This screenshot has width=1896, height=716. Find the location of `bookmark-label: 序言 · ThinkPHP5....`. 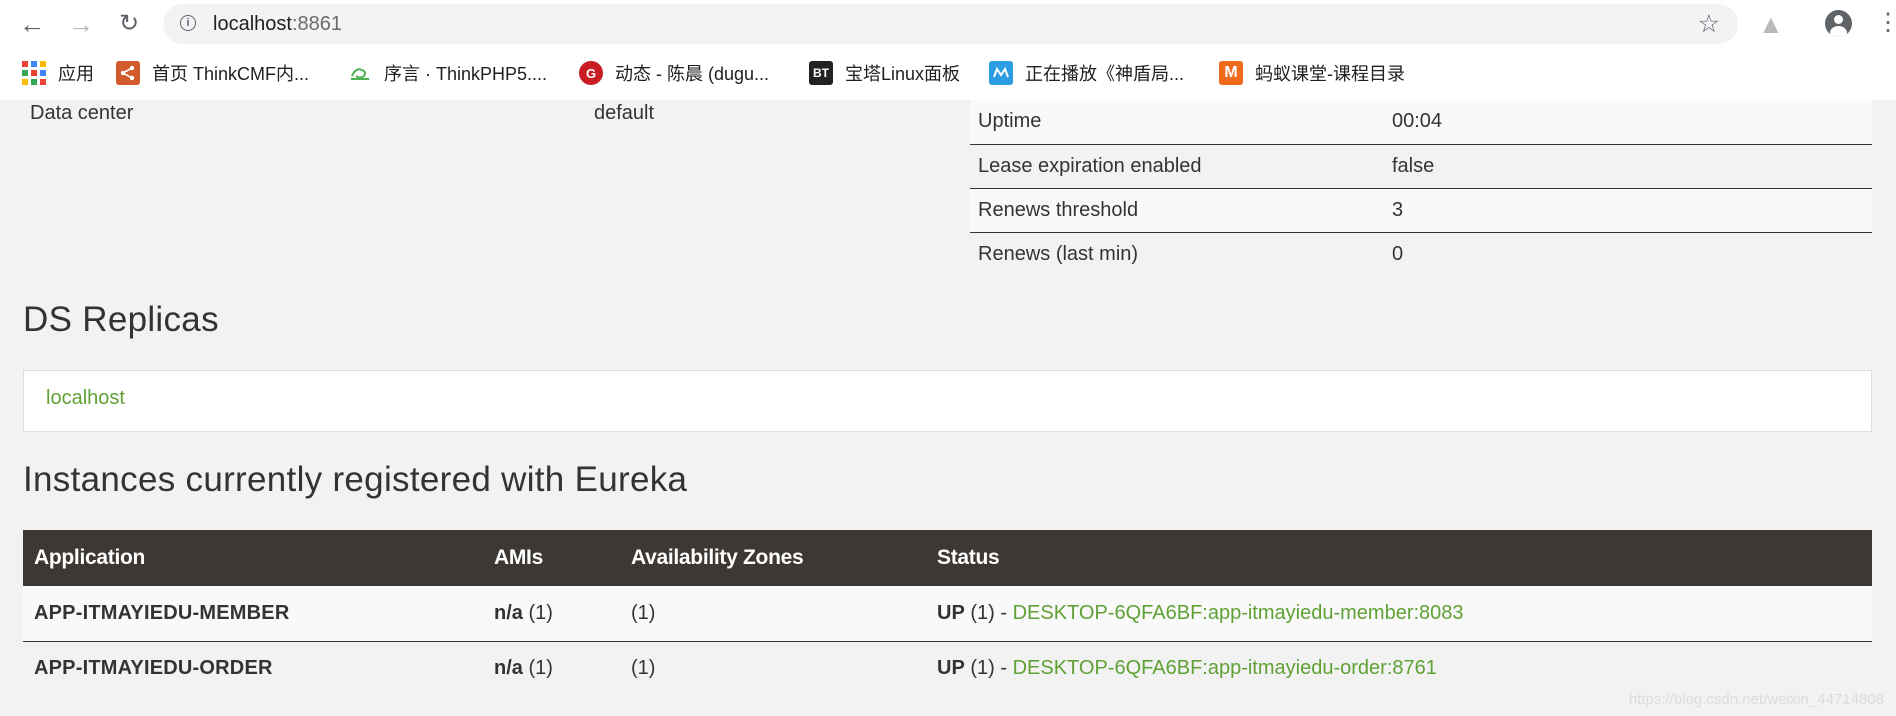

bookmark-label: 序言 · ThinkPHP5.... is located at coordinates (466, 74).